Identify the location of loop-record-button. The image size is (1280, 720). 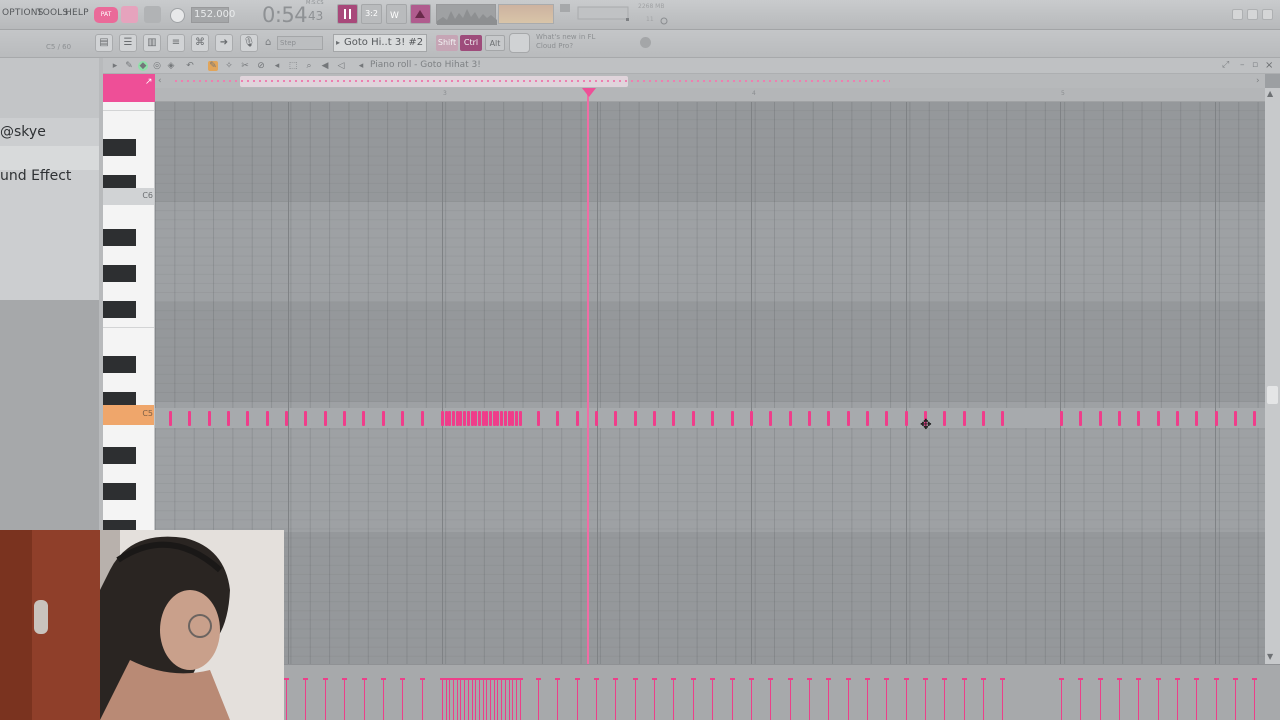
(420, 14).